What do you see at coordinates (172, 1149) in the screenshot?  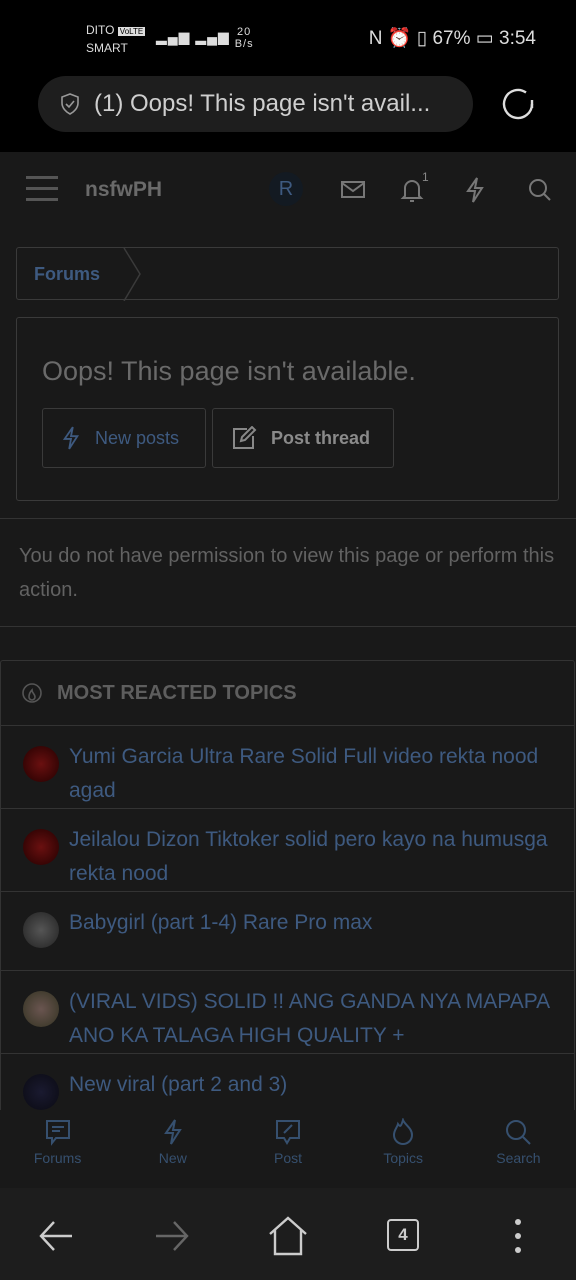 I see `nav-new: New` at bounding box center [172, 1149].